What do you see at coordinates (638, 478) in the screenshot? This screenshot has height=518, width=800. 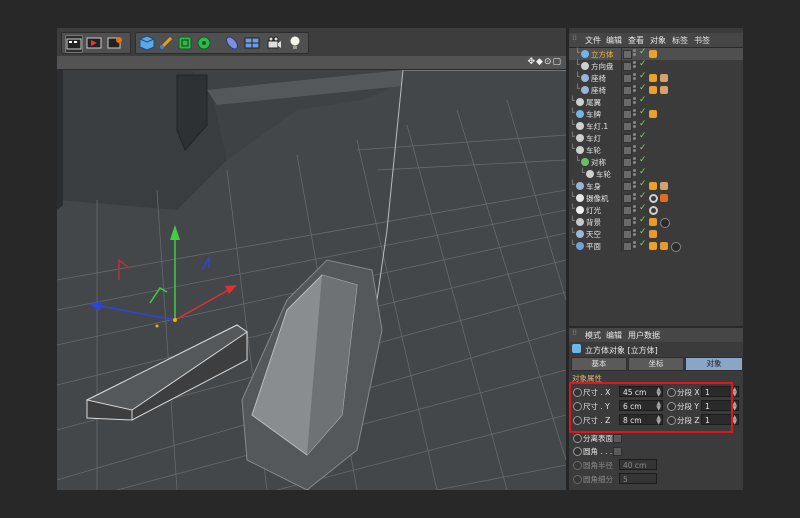 I see `fillet-subdiv-field: 5` at bounding box center [638, 478].